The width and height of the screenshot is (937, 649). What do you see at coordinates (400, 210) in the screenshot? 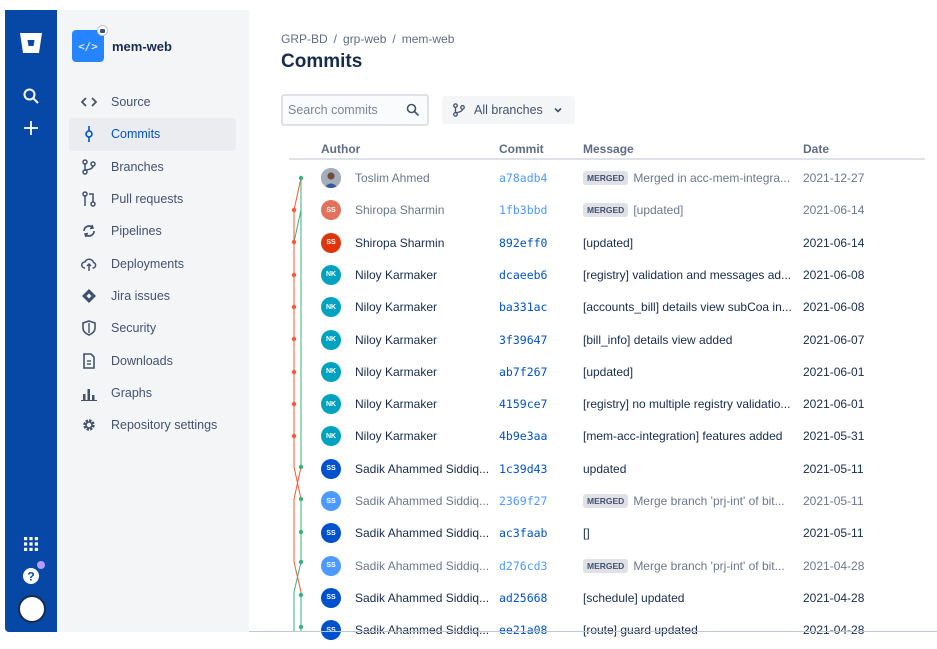
I see `commit-author: Shiropa Sharmin` at bounding box center [400, 210].